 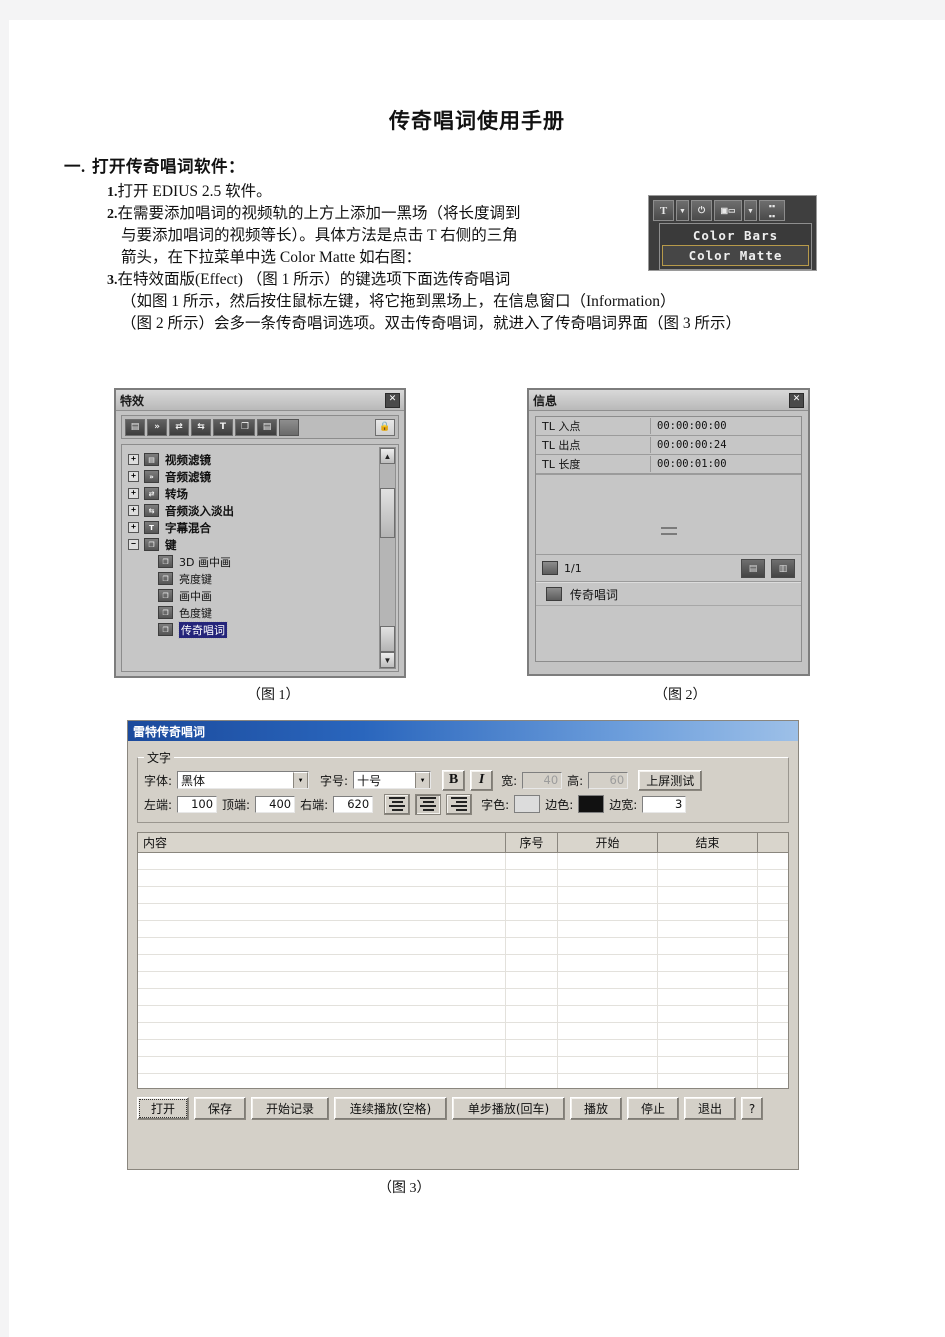 What do you see at coordinates (322, 842) in the screenshot?
I see `column-header-content: 内容` at bounding box center [322, 842].